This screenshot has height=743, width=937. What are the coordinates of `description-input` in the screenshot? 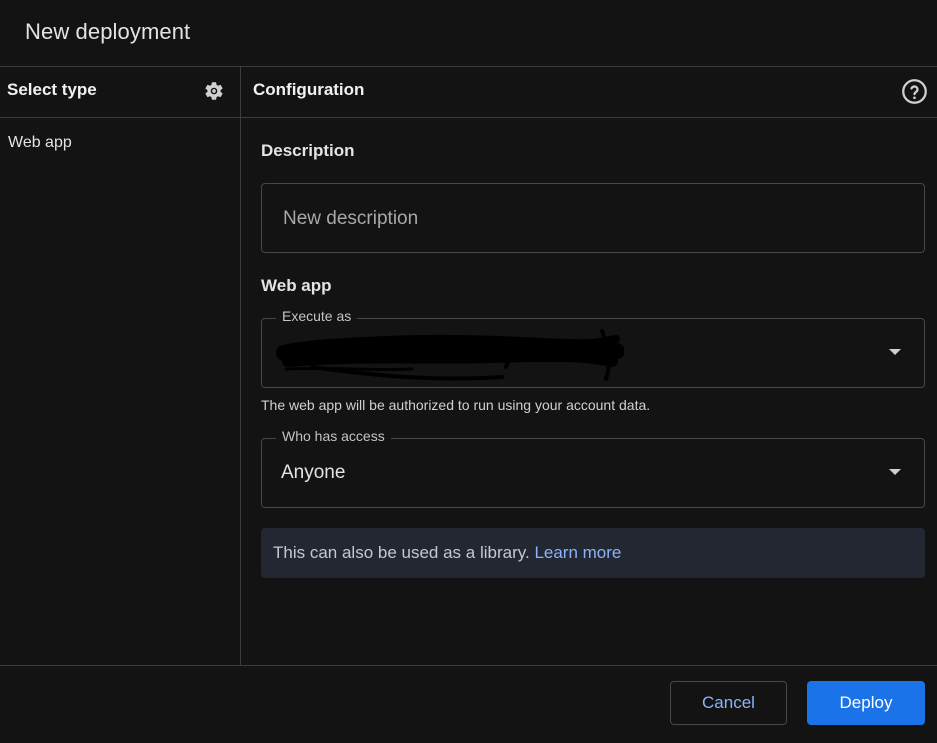 It's located at (583, 219).